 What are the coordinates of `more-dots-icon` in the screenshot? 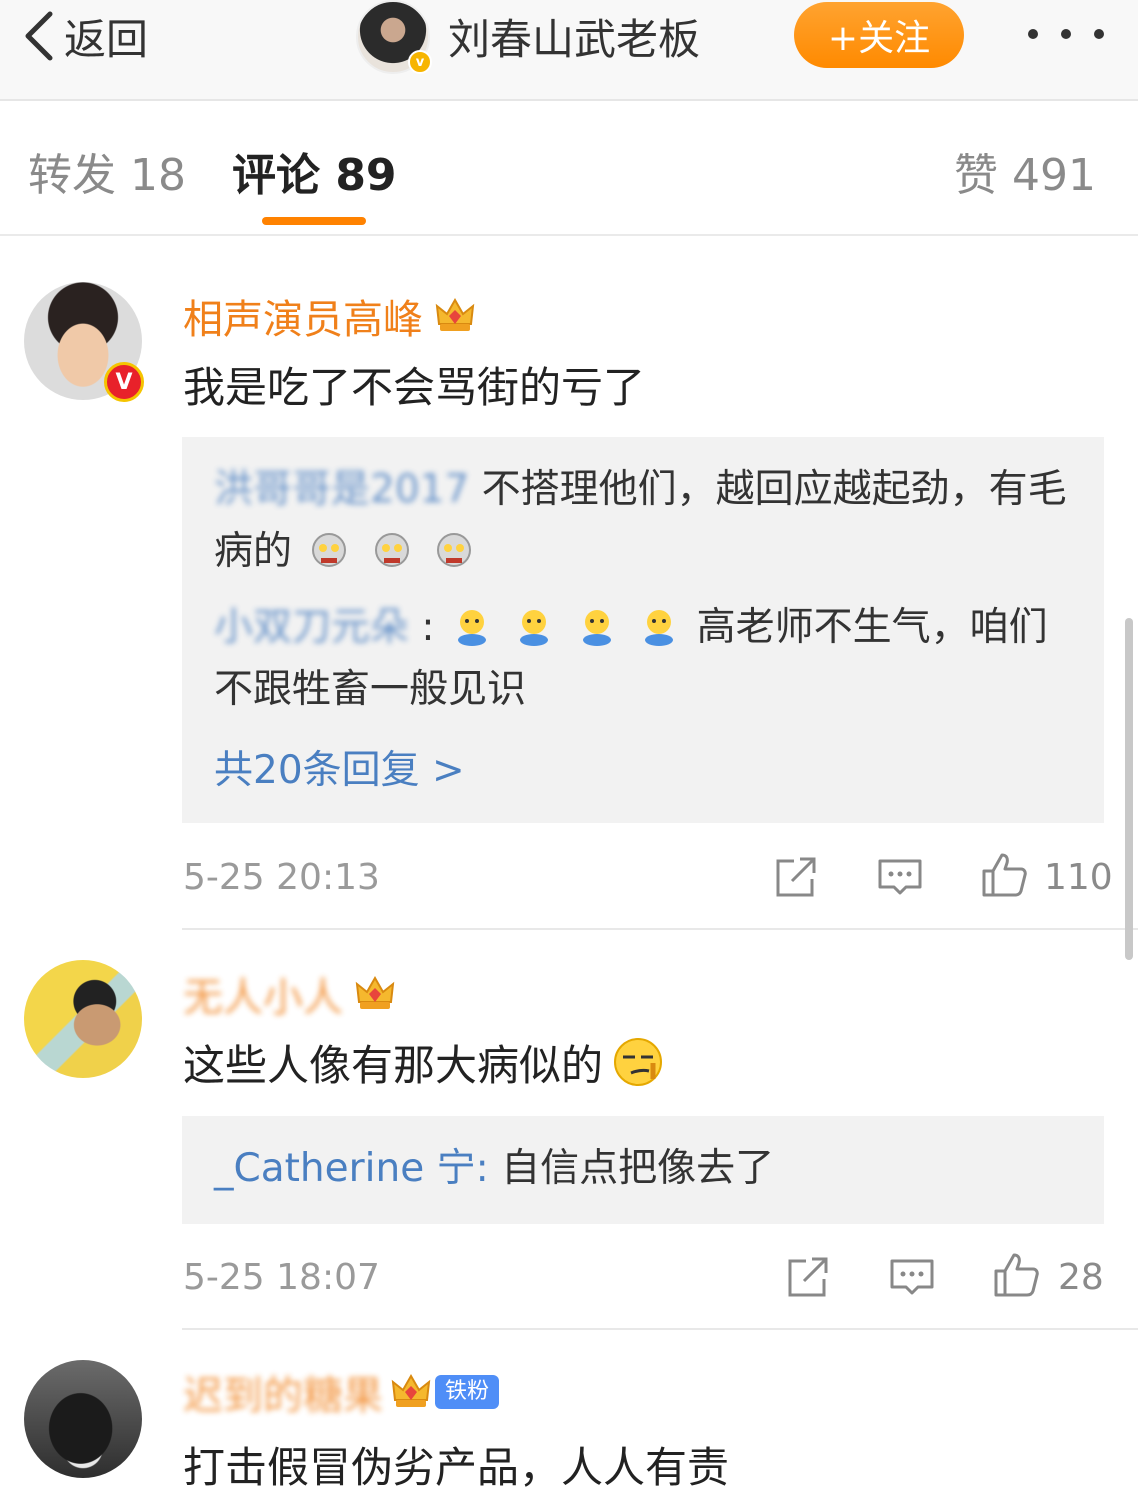 It's located at (1066, 34).